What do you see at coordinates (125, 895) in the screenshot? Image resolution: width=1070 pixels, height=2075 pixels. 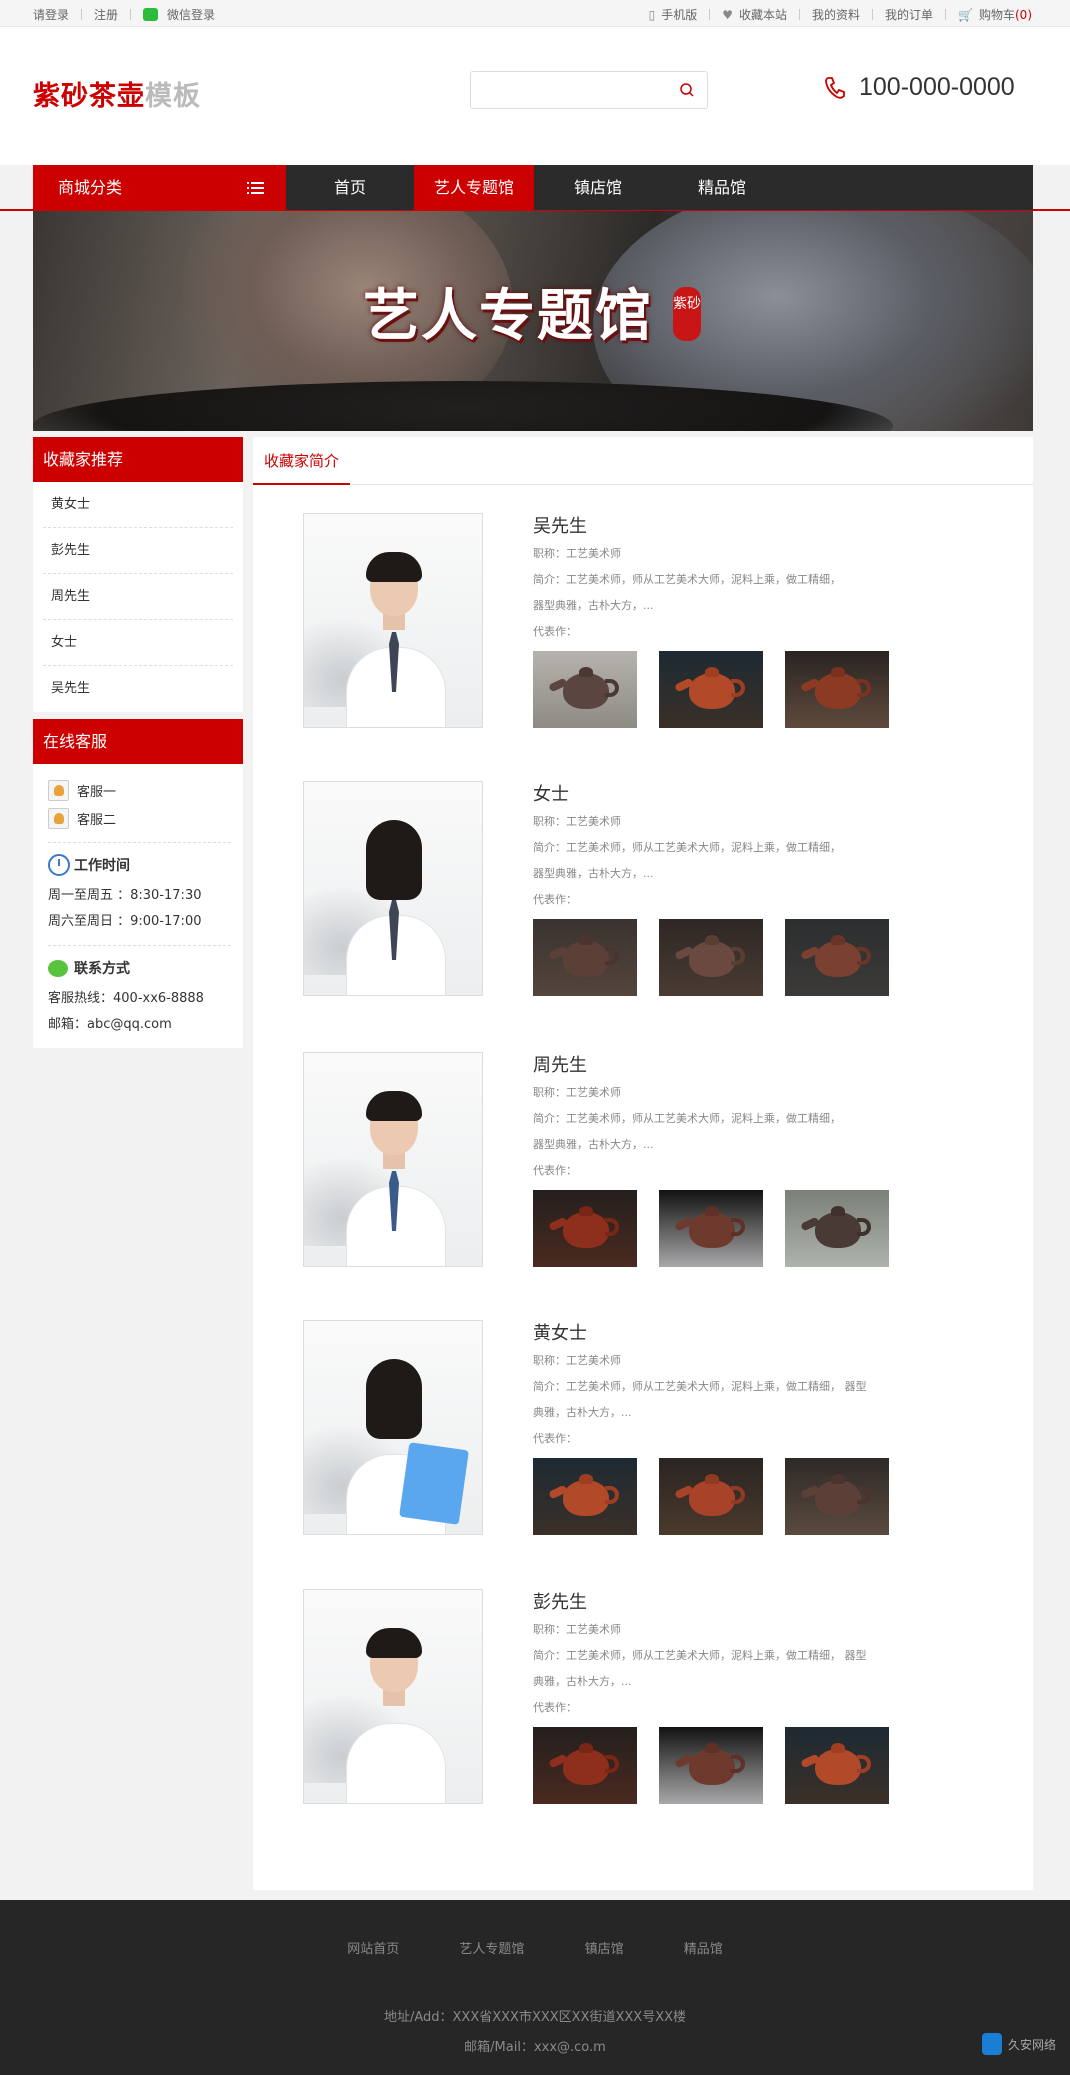 I see `hours-line: 周一至周五 ：8:30-17:30` at bounding box center [125, 895].